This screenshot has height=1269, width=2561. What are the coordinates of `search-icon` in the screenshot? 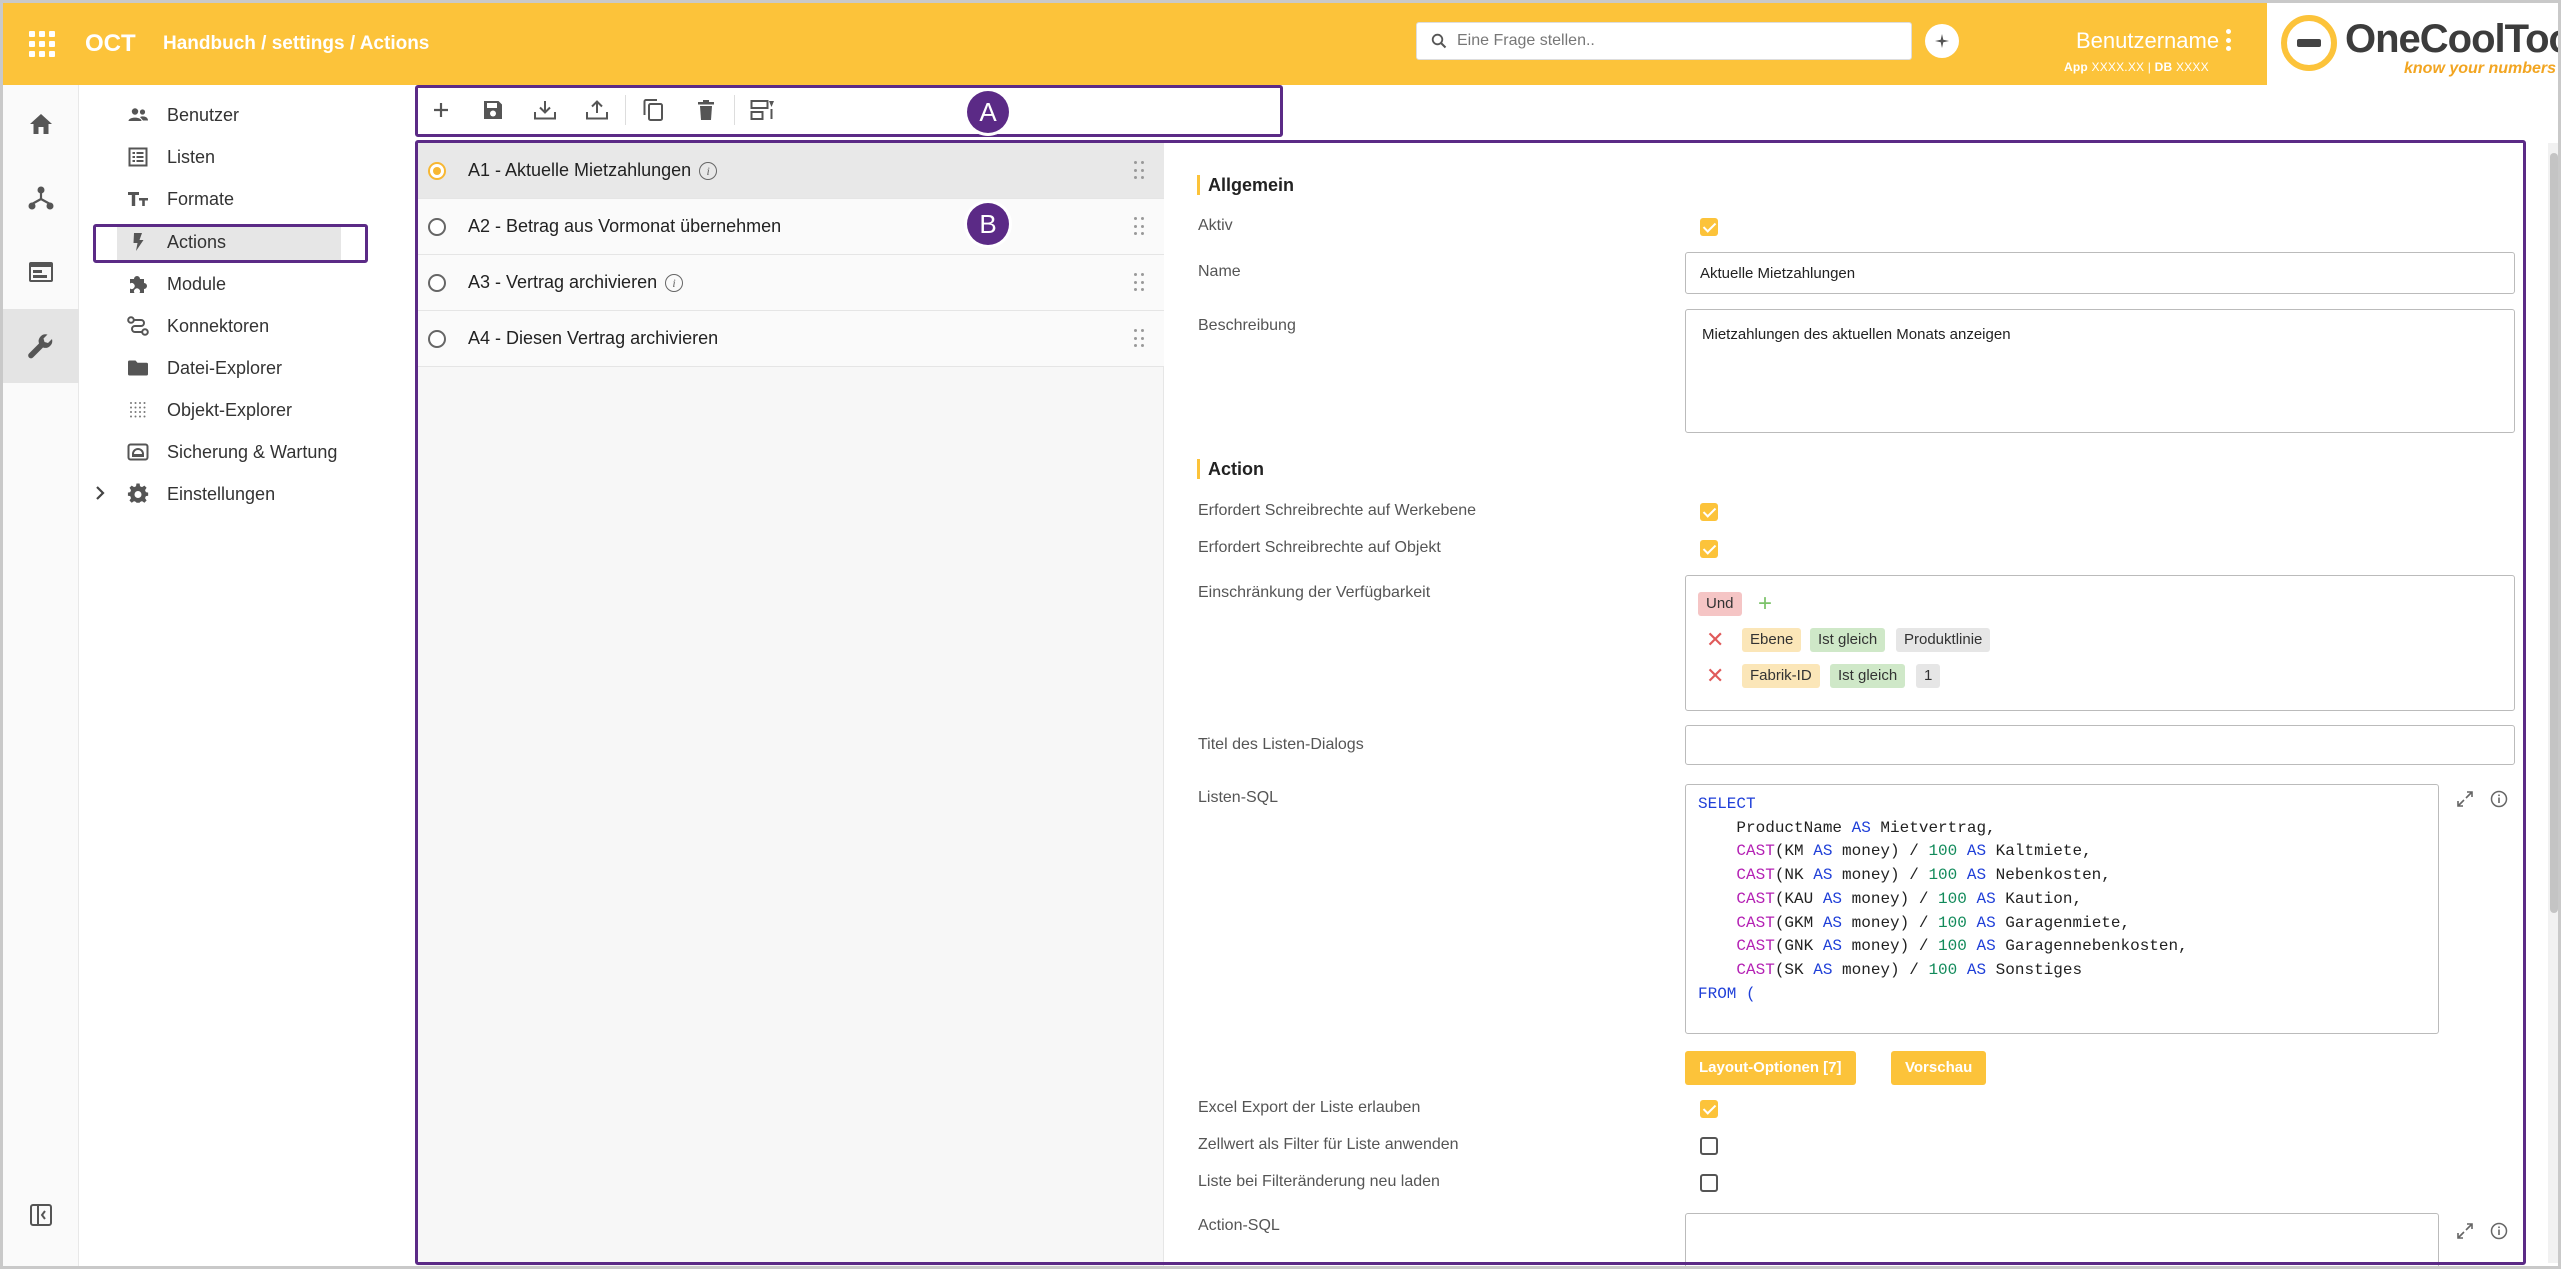 It's located at (1439, 41).